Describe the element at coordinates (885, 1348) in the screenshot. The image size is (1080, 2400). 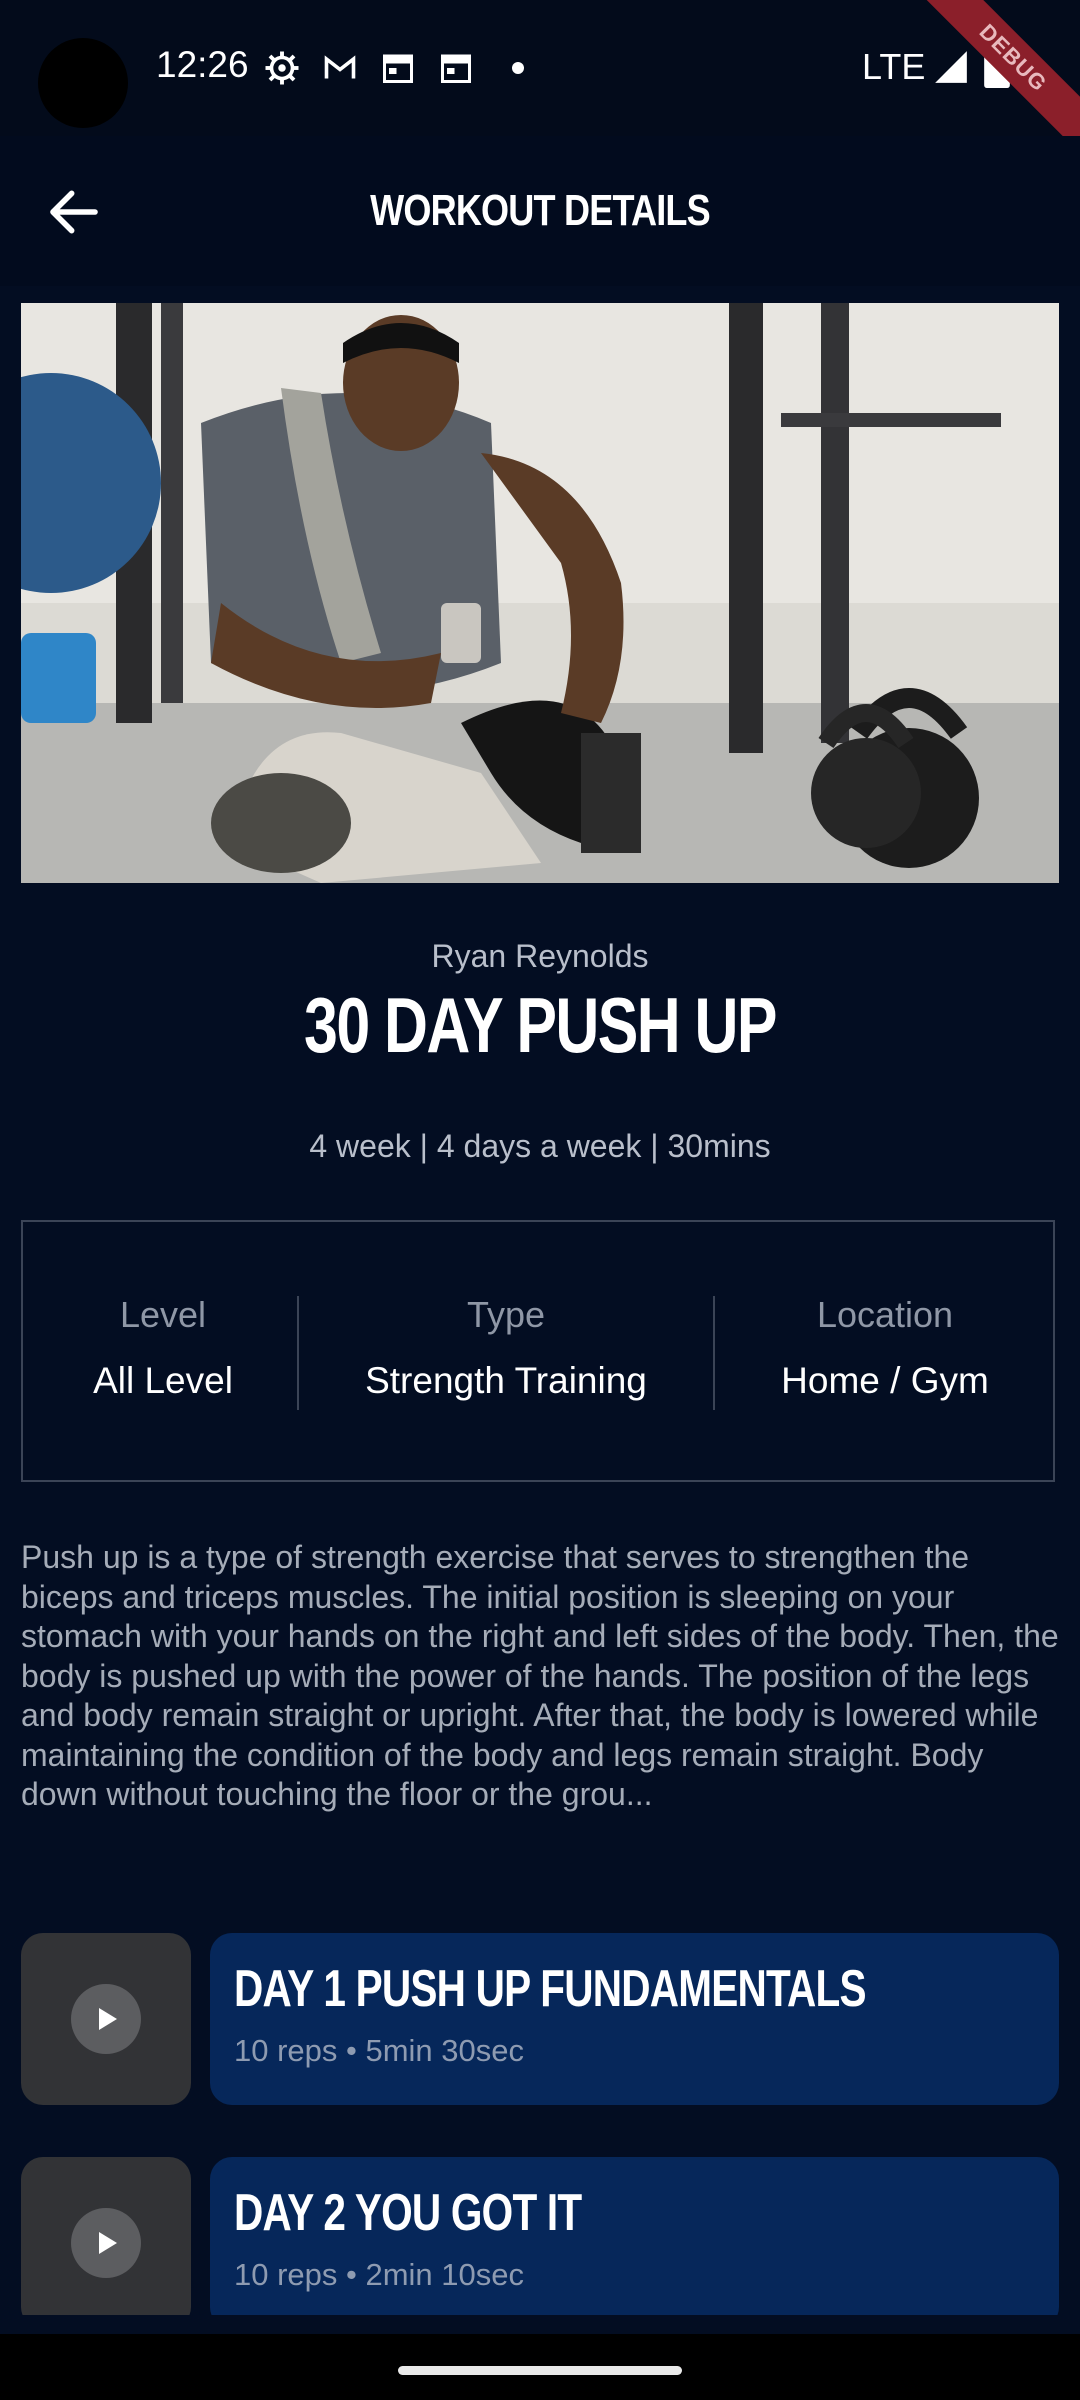
I see `info-location: Location Home / Gym` at that location.